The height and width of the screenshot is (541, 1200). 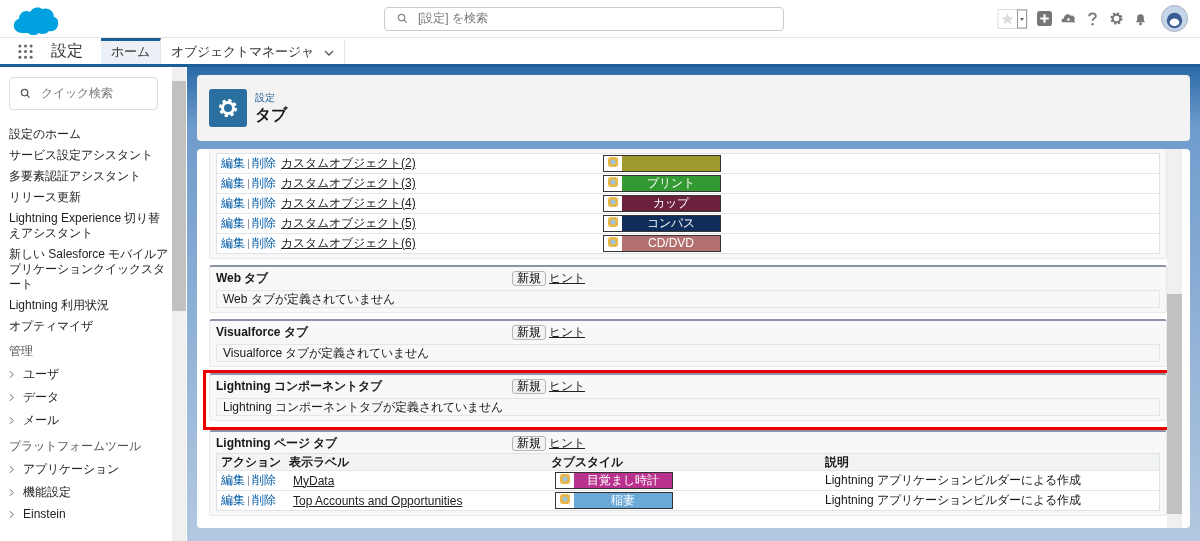 I want to click on section-title: Web タブ, so click(x=243, y=278).